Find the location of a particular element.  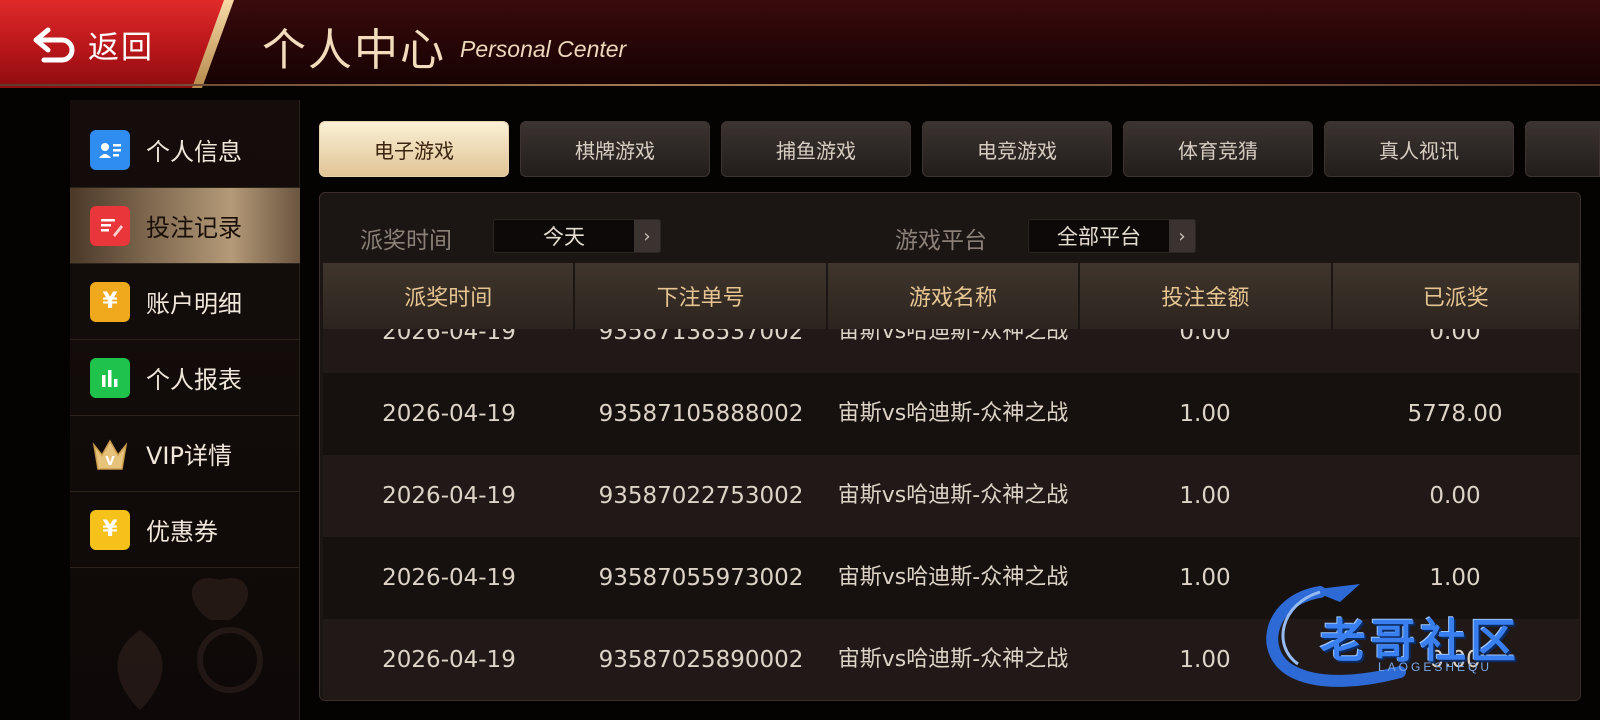

tab-electronic-games: 电子游戏 is located at coordinates (414, 149).